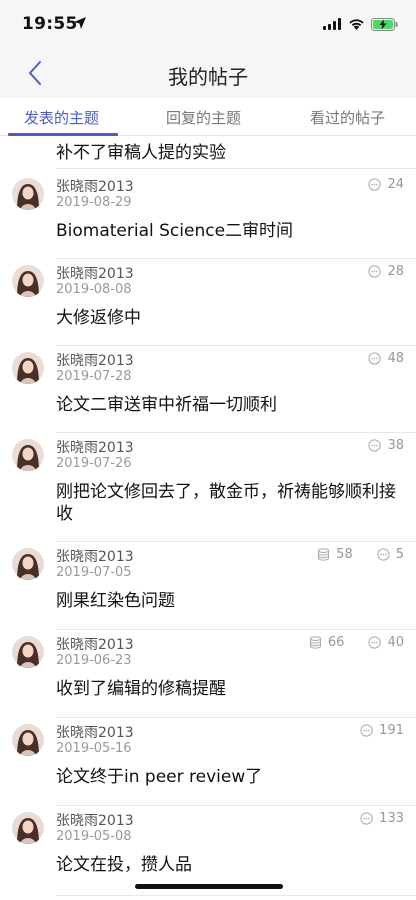 The image size is (416, 900). Describe the element at coordinates (384, 24) in the screenshot. I see `battery-charging-icon` at that location.